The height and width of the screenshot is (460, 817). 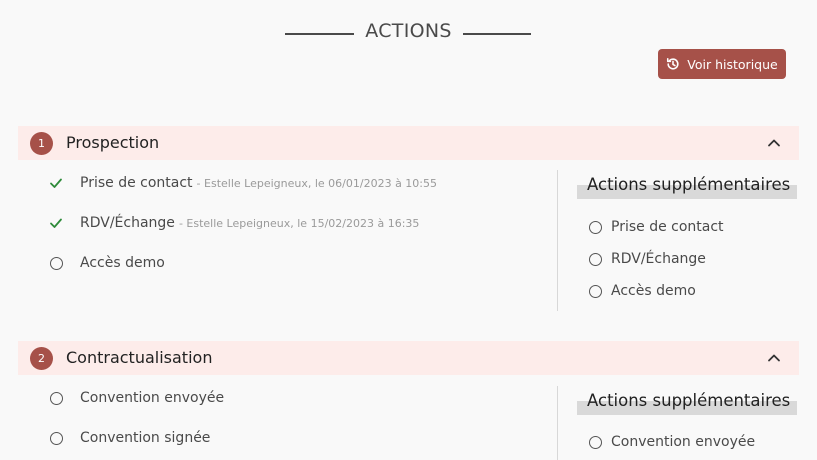 I want to click on step-label: RDV/Échange, so click(x=127, y=223).